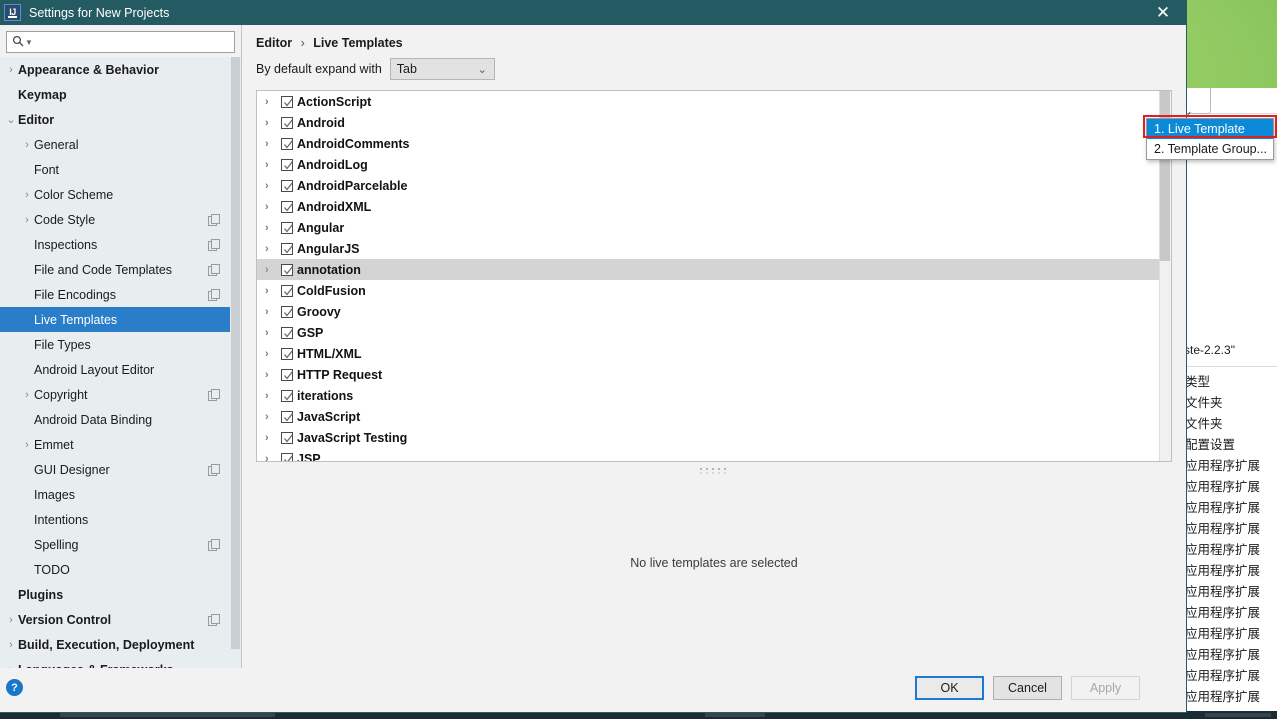 Image resolution: width=1277 pixels, height=719 pixels. What do you see at coordinates (714, 290) in the screenshot?
I see `template-group-row: › ColdFusion` at bounding box center [714, 290].